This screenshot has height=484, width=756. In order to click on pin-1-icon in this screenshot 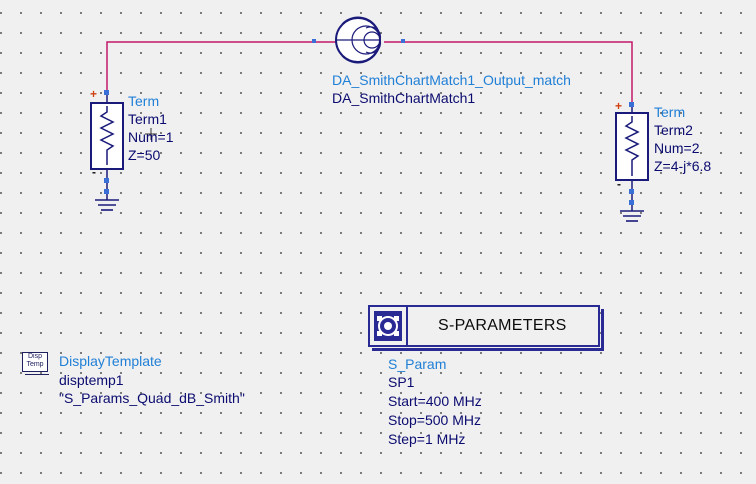, I will do `click(314, 41)`.